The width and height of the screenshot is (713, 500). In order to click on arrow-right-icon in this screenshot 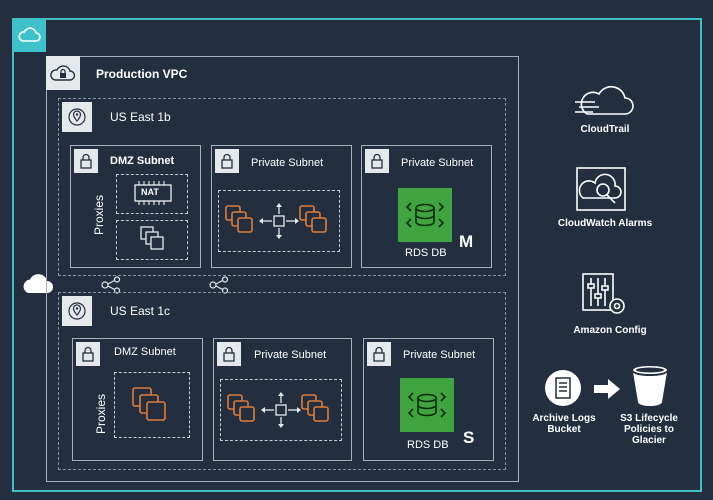, I will do `click(607, 391)`.